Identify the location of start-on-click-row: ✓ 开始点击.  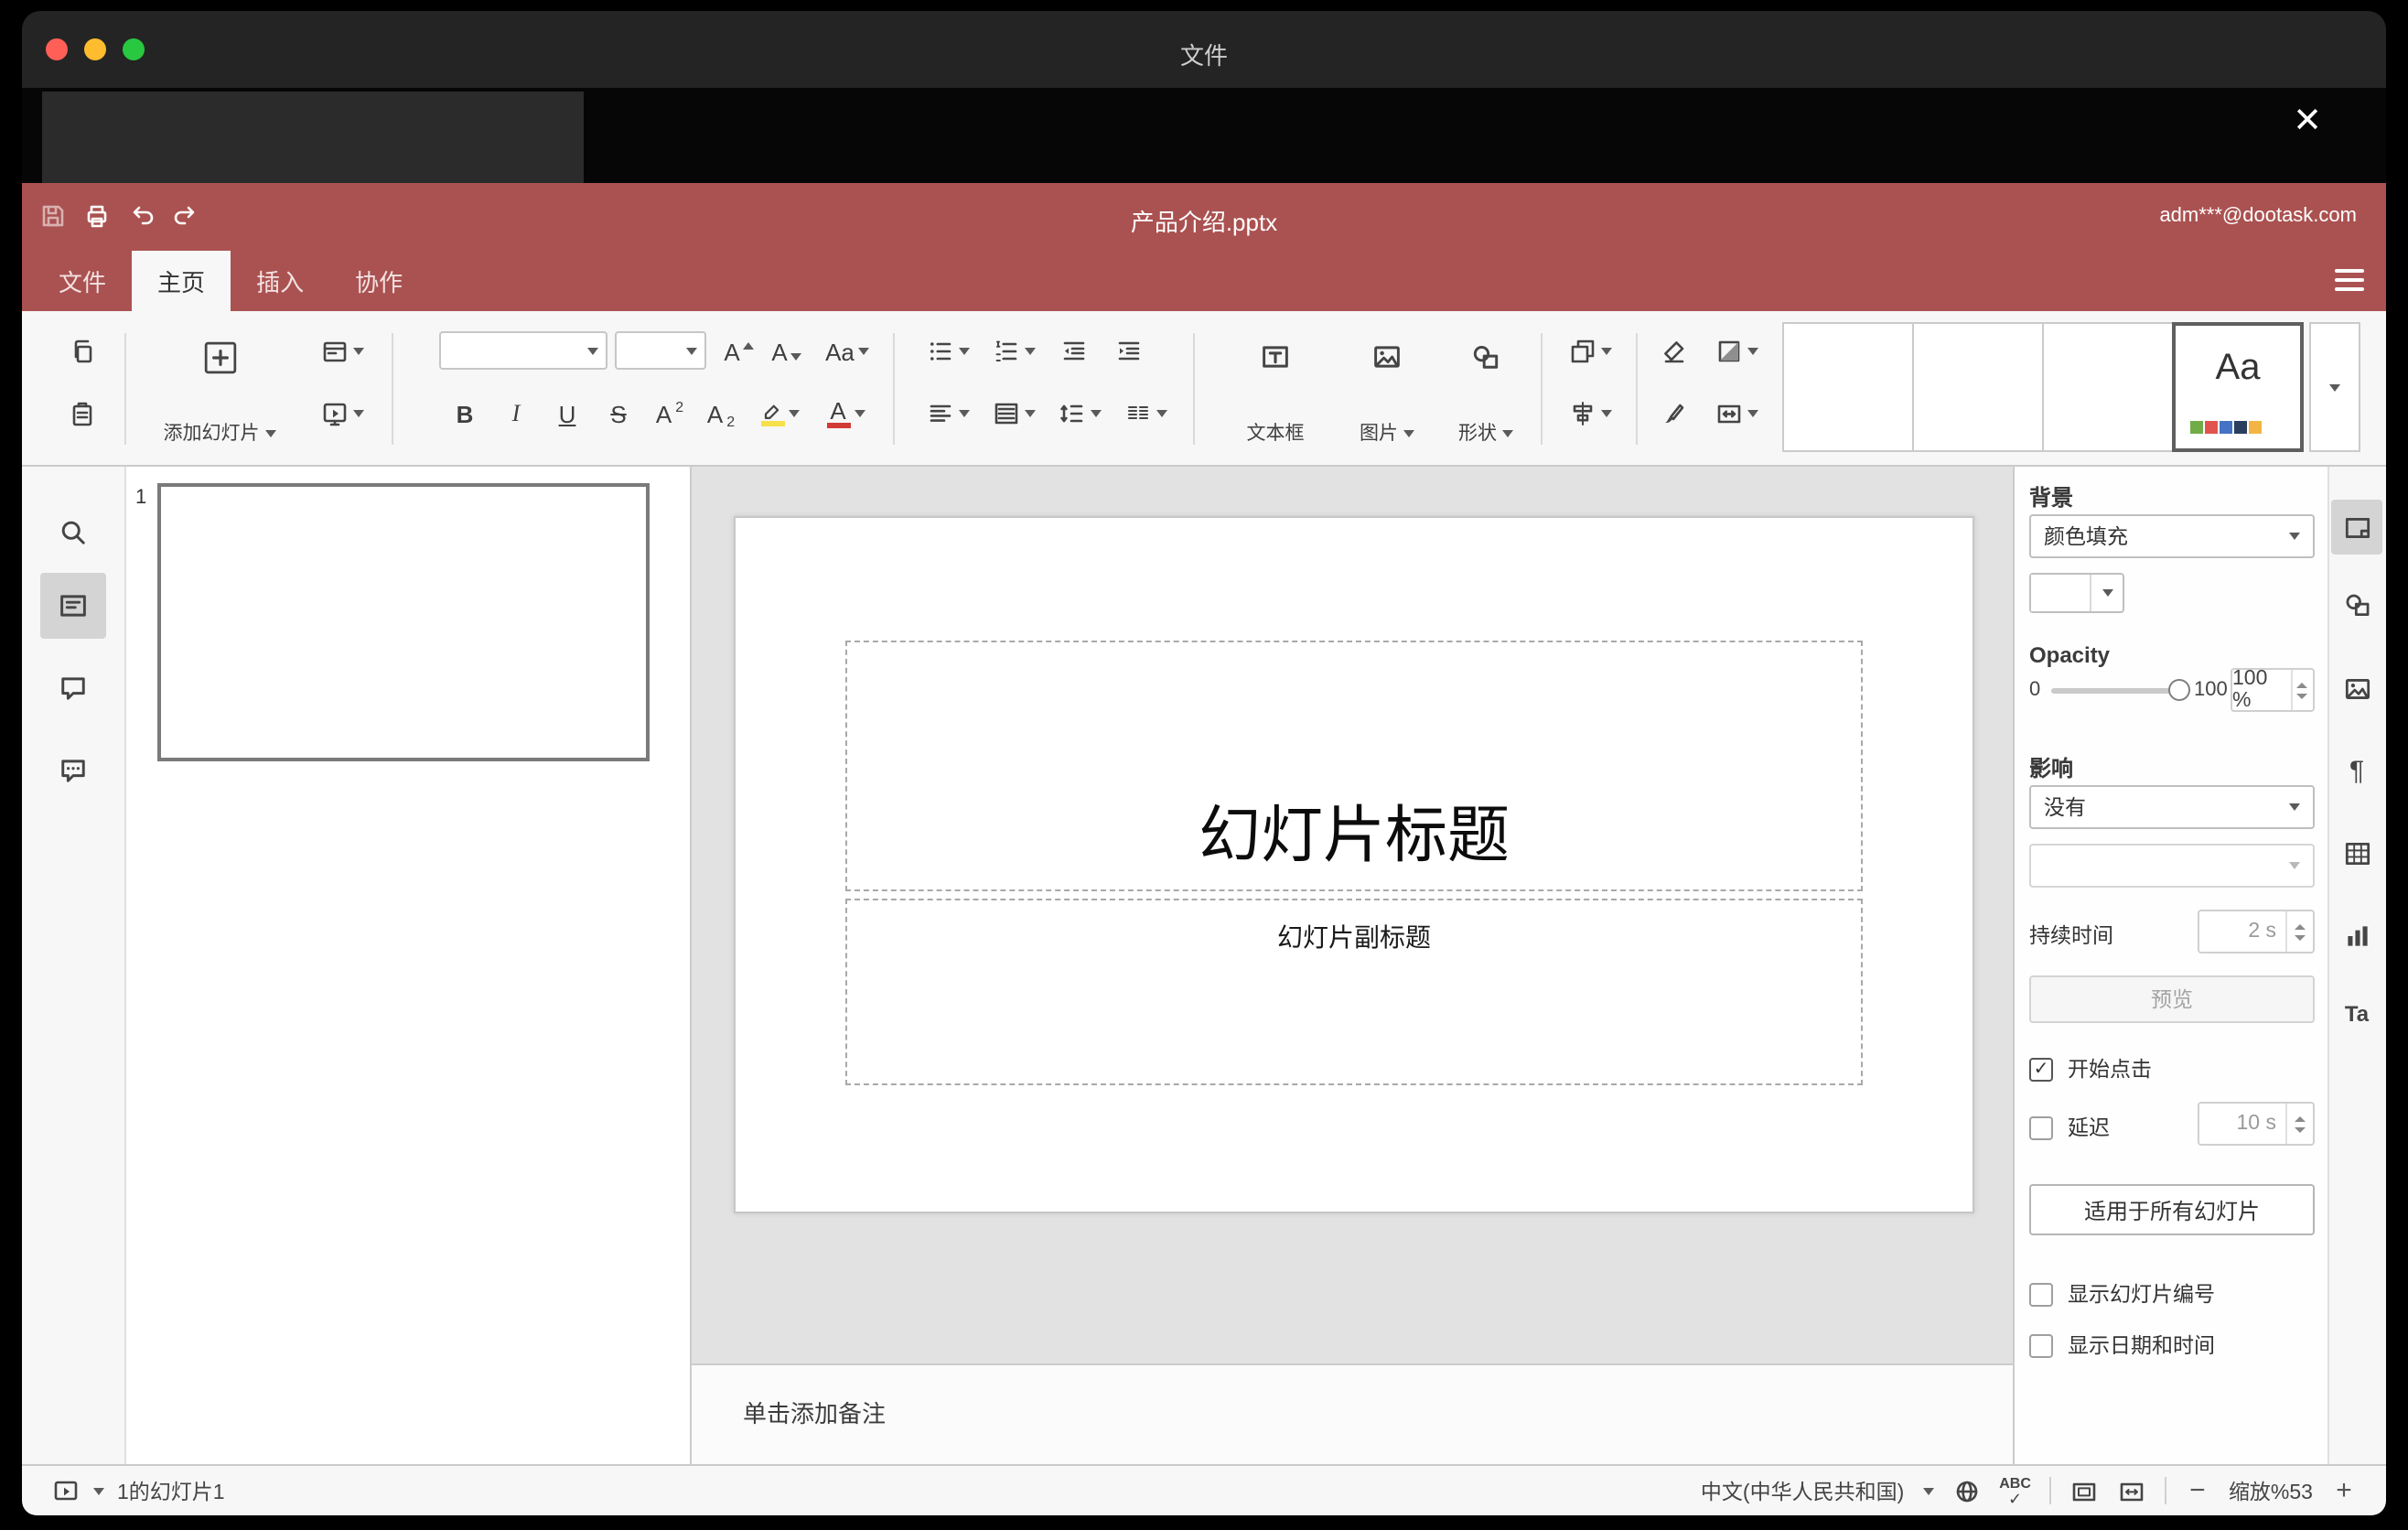
(2090, 1068).